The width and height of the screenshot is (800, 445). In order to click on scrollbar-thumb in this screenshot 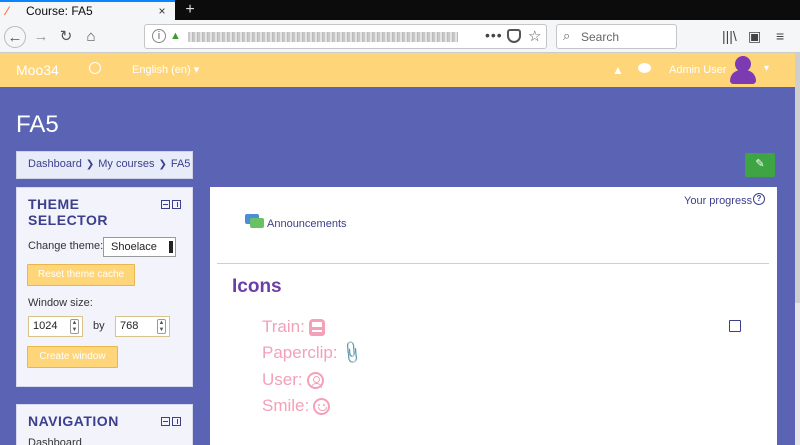, I will do `click(797, 178)`.